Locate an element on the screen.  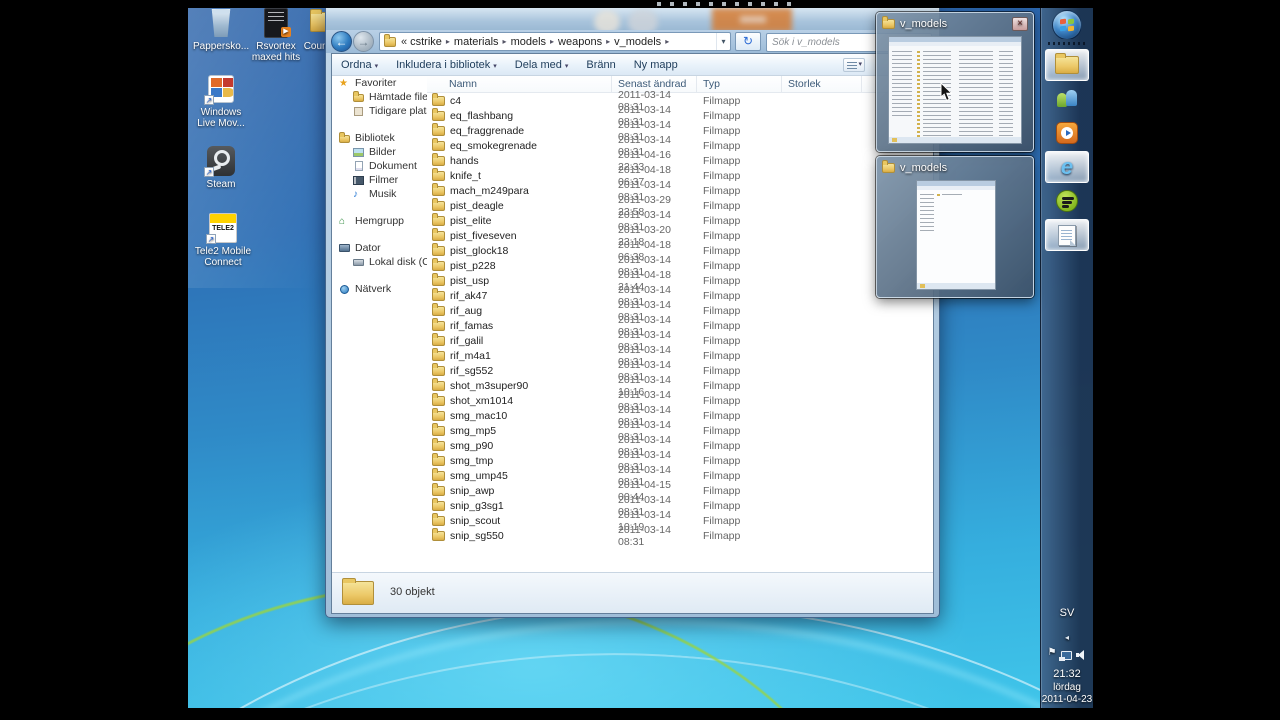
network-icon is located at coordinates (1065, 655).